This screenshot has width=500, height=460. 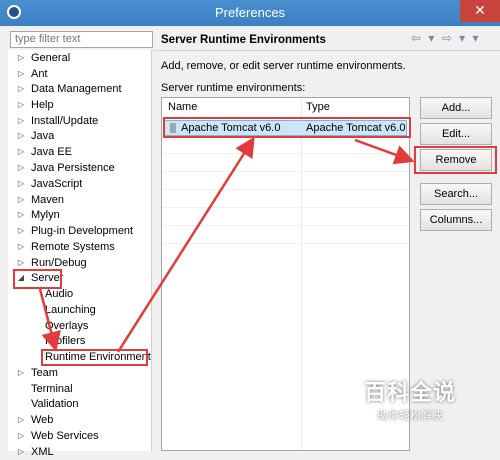 I want to click on arrow-runtime-to-row, so click(x=185, y=244).